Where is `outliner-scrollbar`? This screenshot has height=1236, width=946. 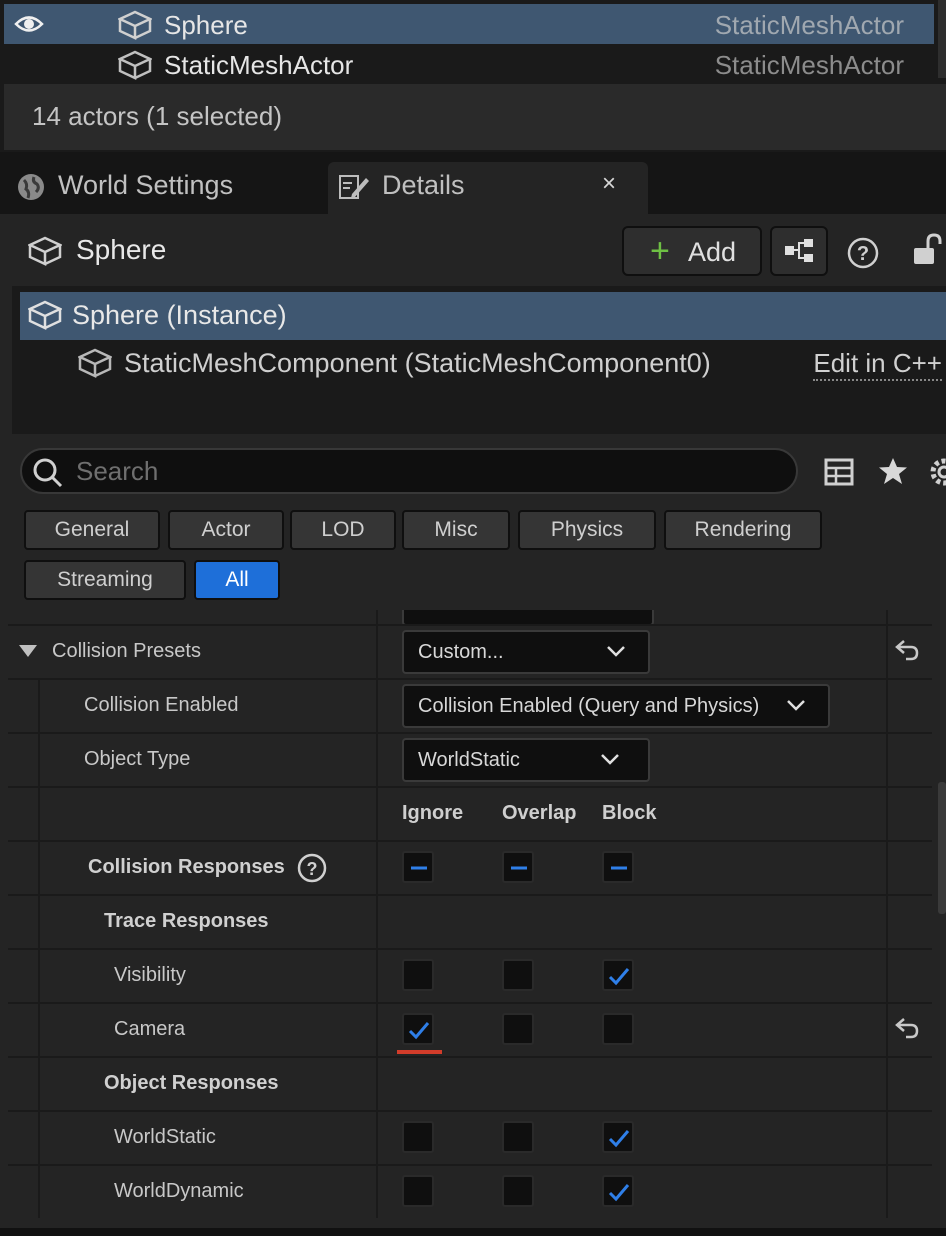
outliner-scrollbar is located at coordinates (942, 39).